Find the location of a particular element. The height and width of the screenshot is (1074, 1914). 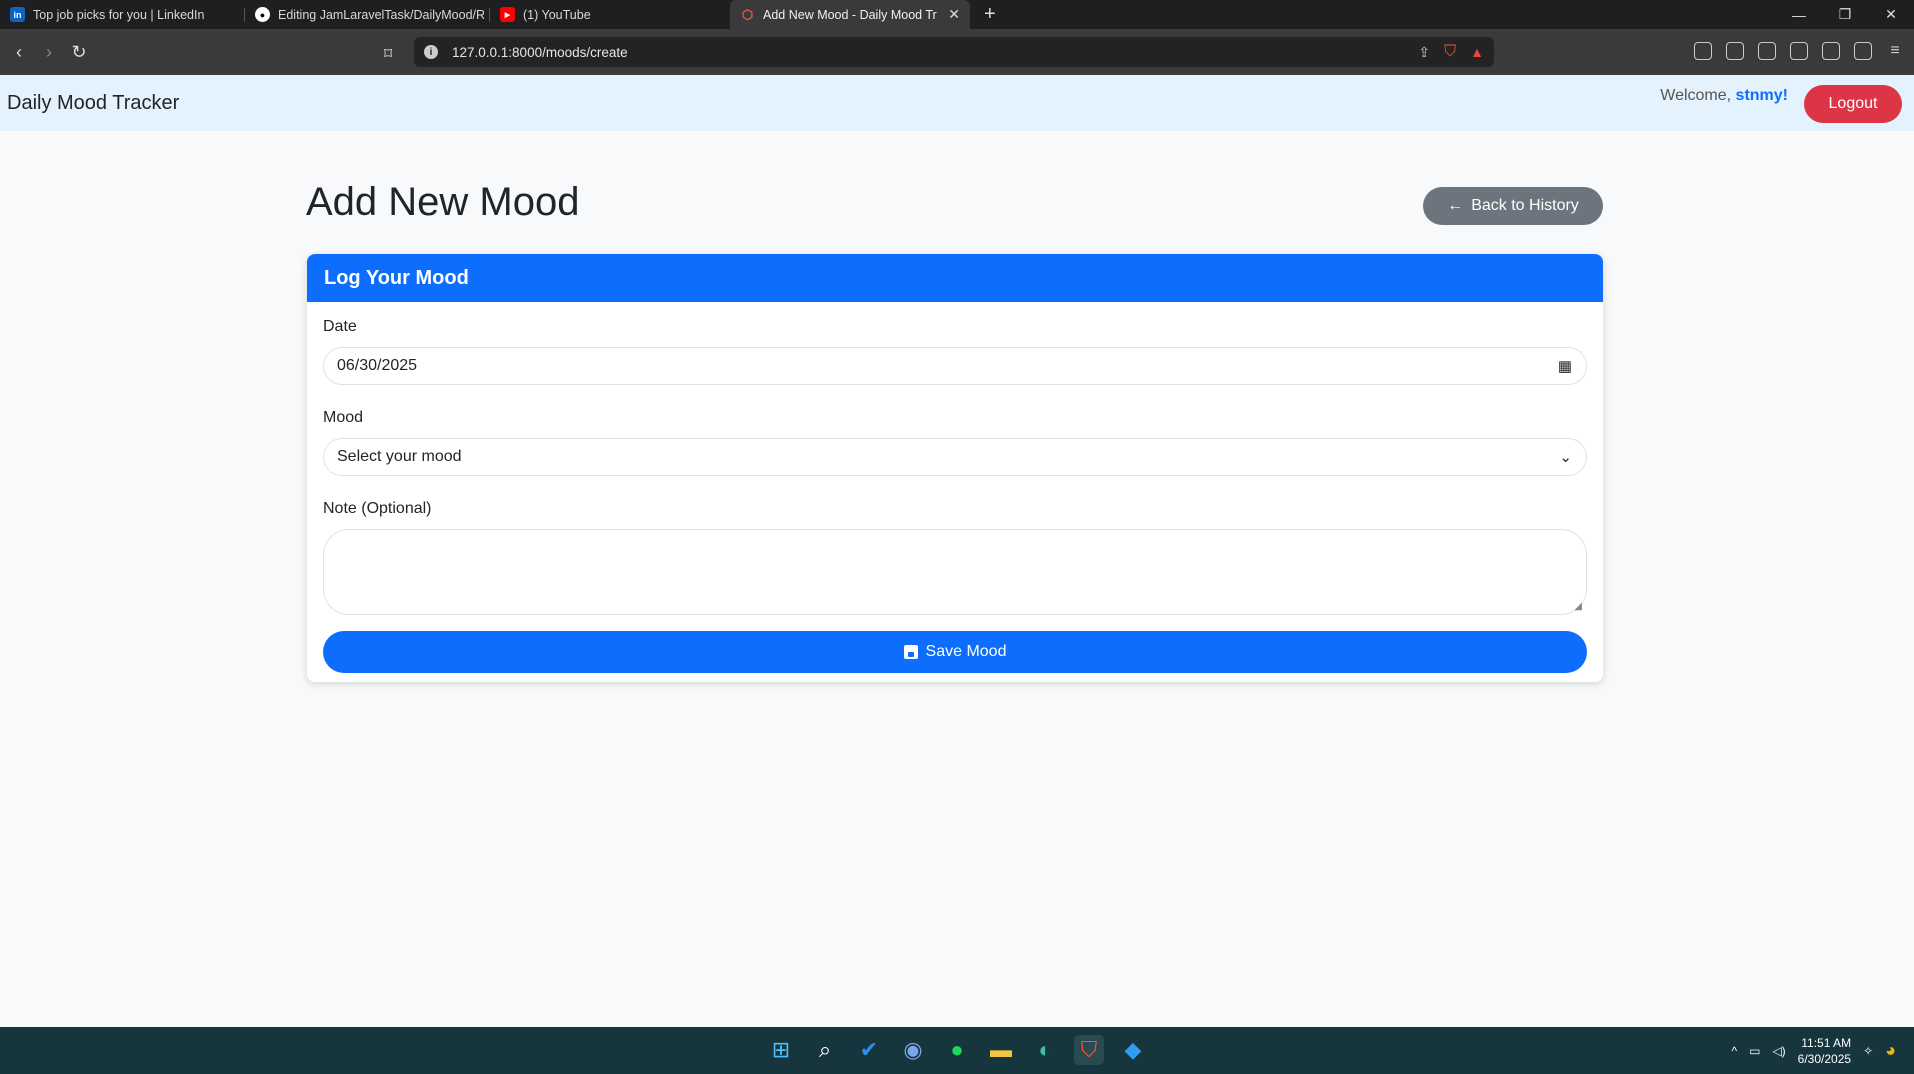

window-controls: — ❐ ✕ is located at coordinates (1845, 14).